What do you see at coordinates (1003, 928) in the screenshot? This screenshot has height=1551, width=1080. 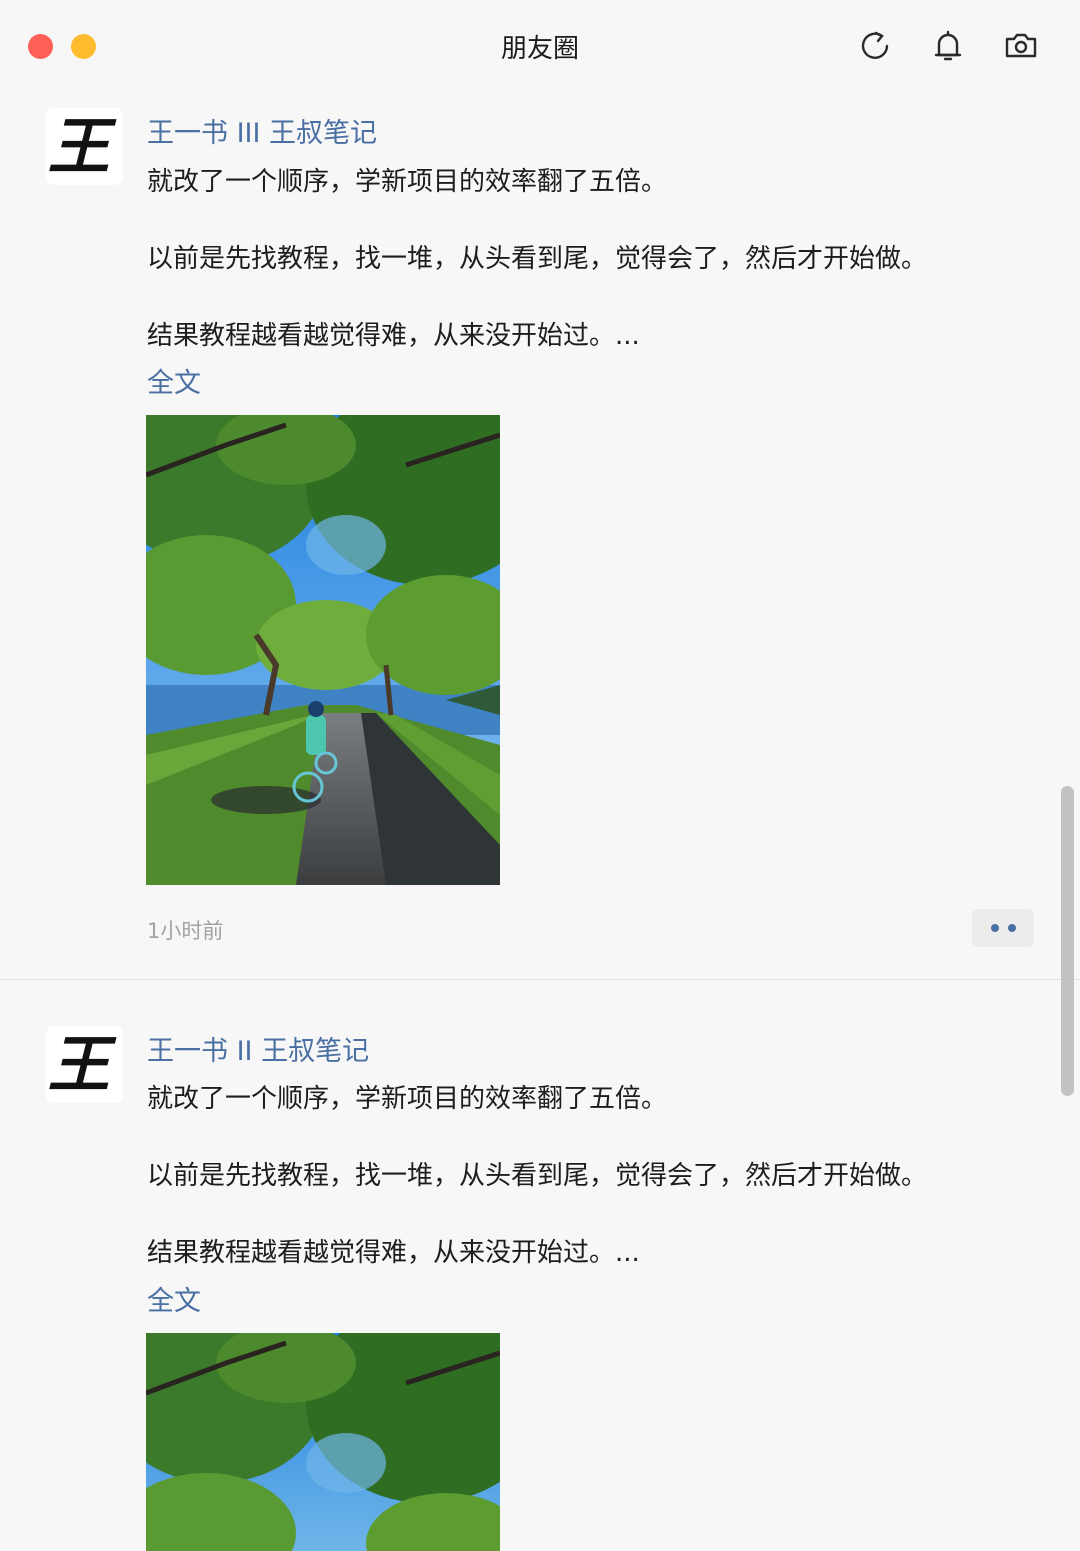 I see `more-button` at bounding box center [1003, 928].